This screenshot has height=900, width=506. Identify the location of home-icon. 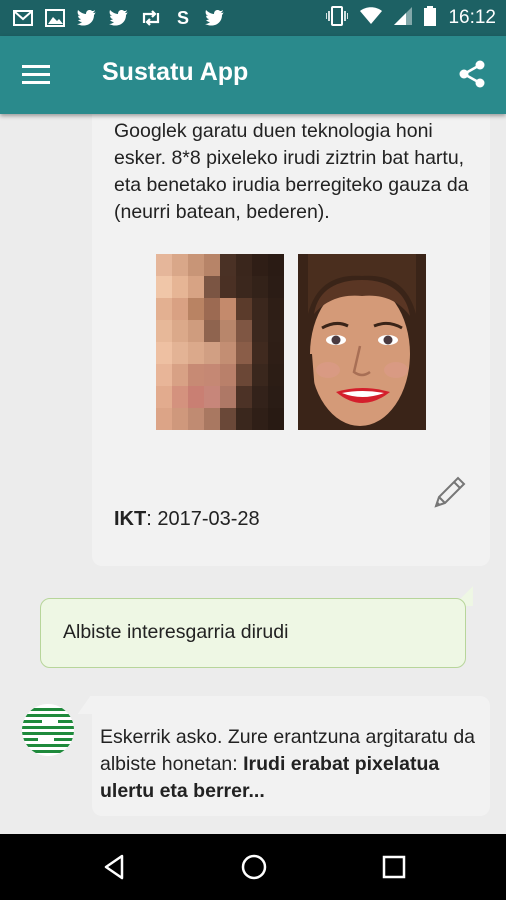
(254, 867).